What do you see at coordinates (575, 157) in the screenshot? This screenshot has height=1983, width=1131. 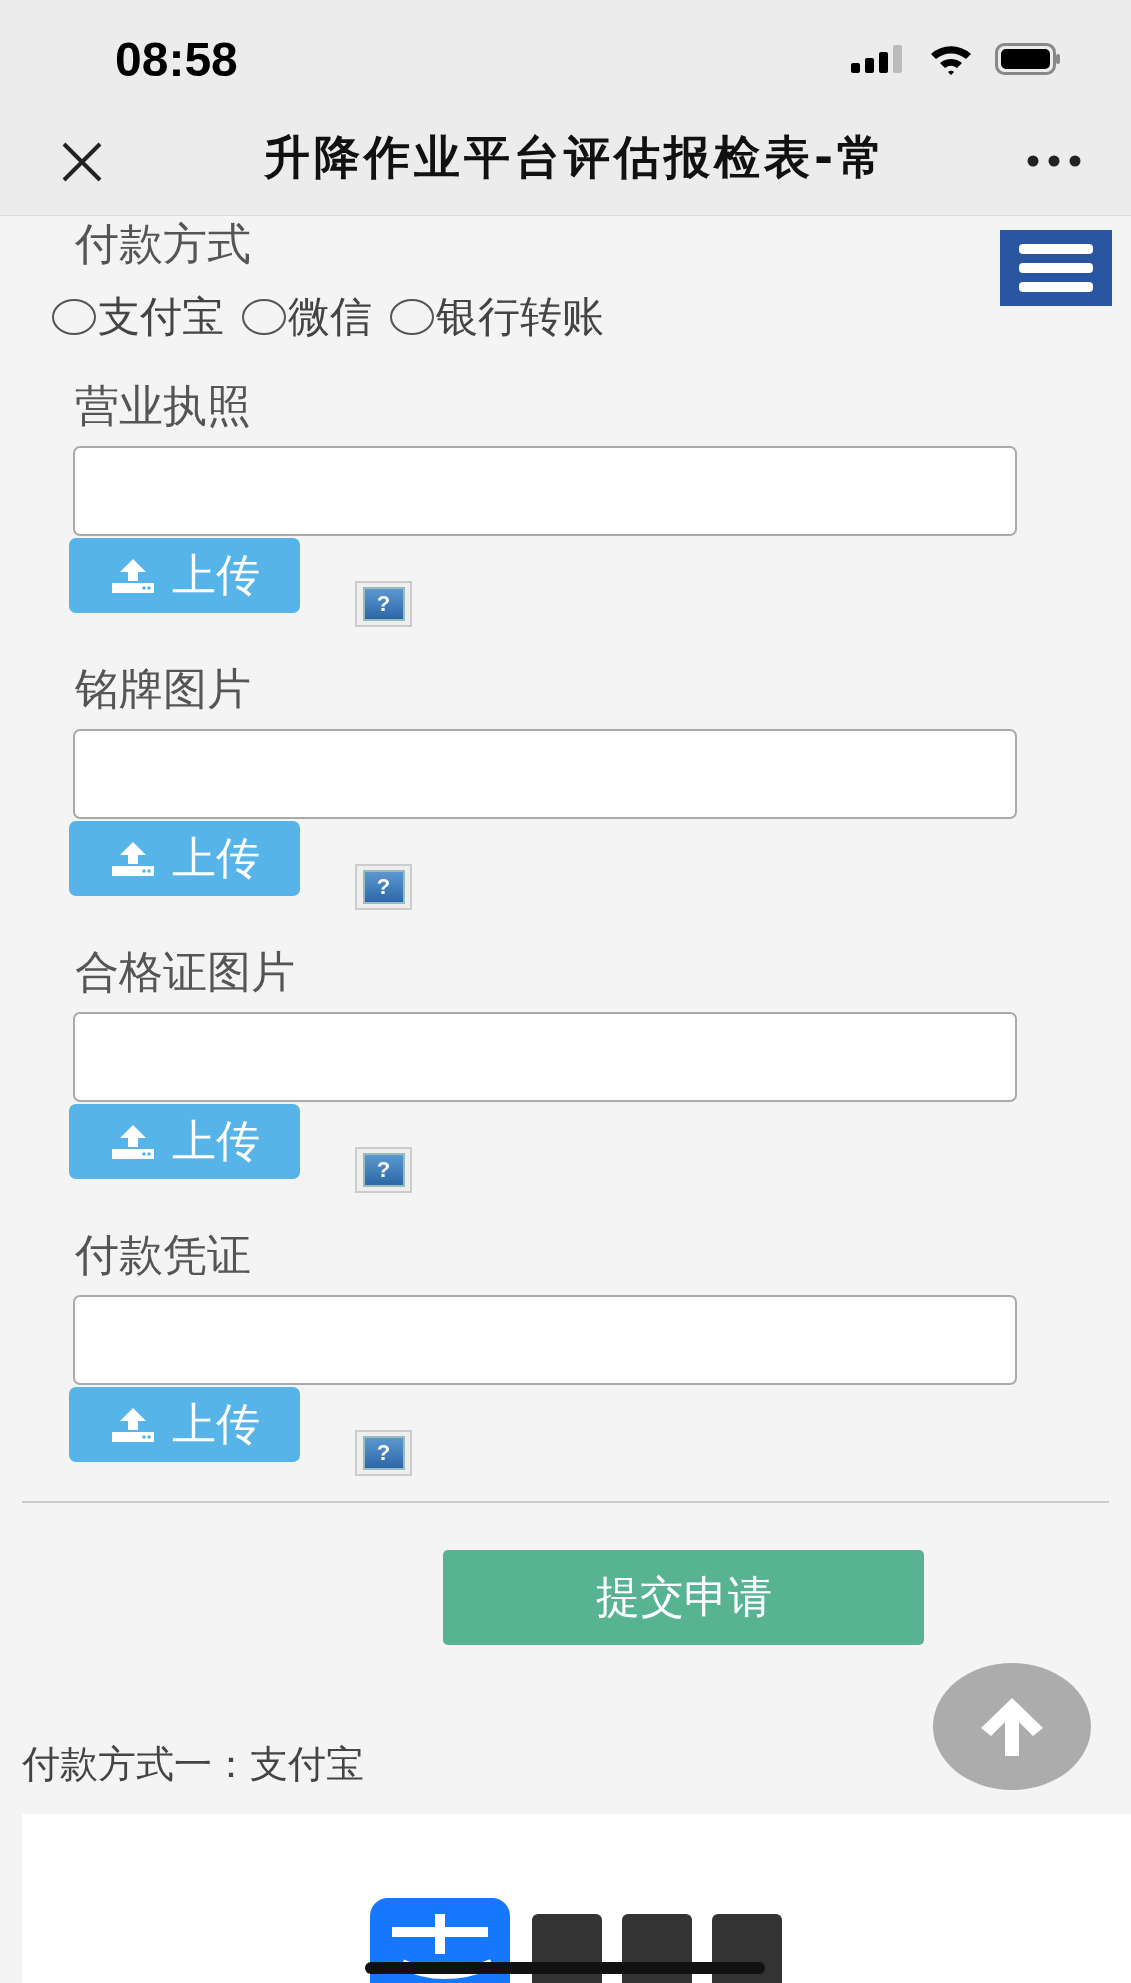 I see `page-title: 升降作业平台评估报检表-常` at bounding box center [575, 157].